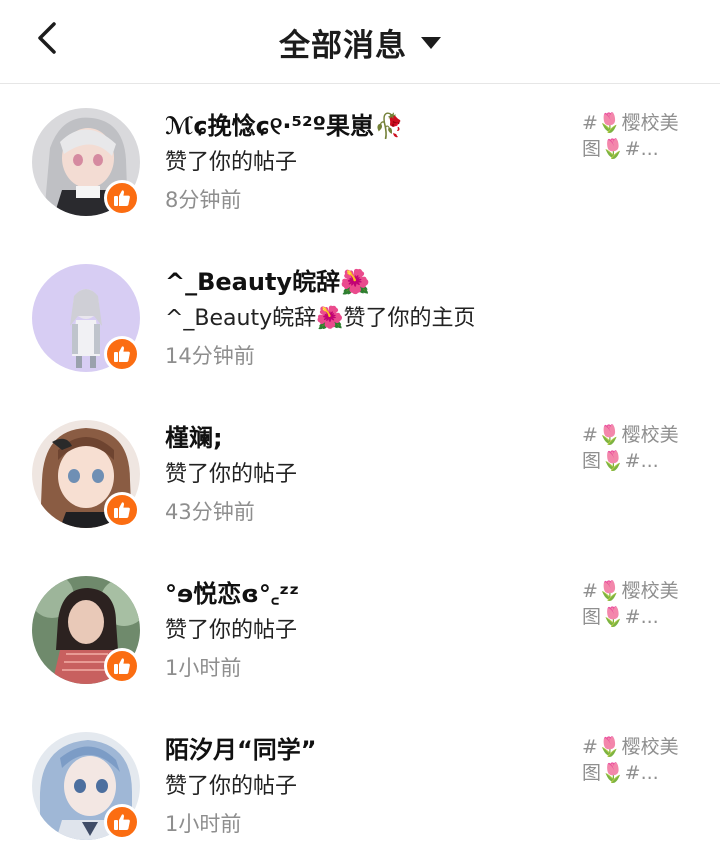 The height and width of the screenshot is (864, 720). I want to click on user-name: 槿斓;, so click(365, 438).